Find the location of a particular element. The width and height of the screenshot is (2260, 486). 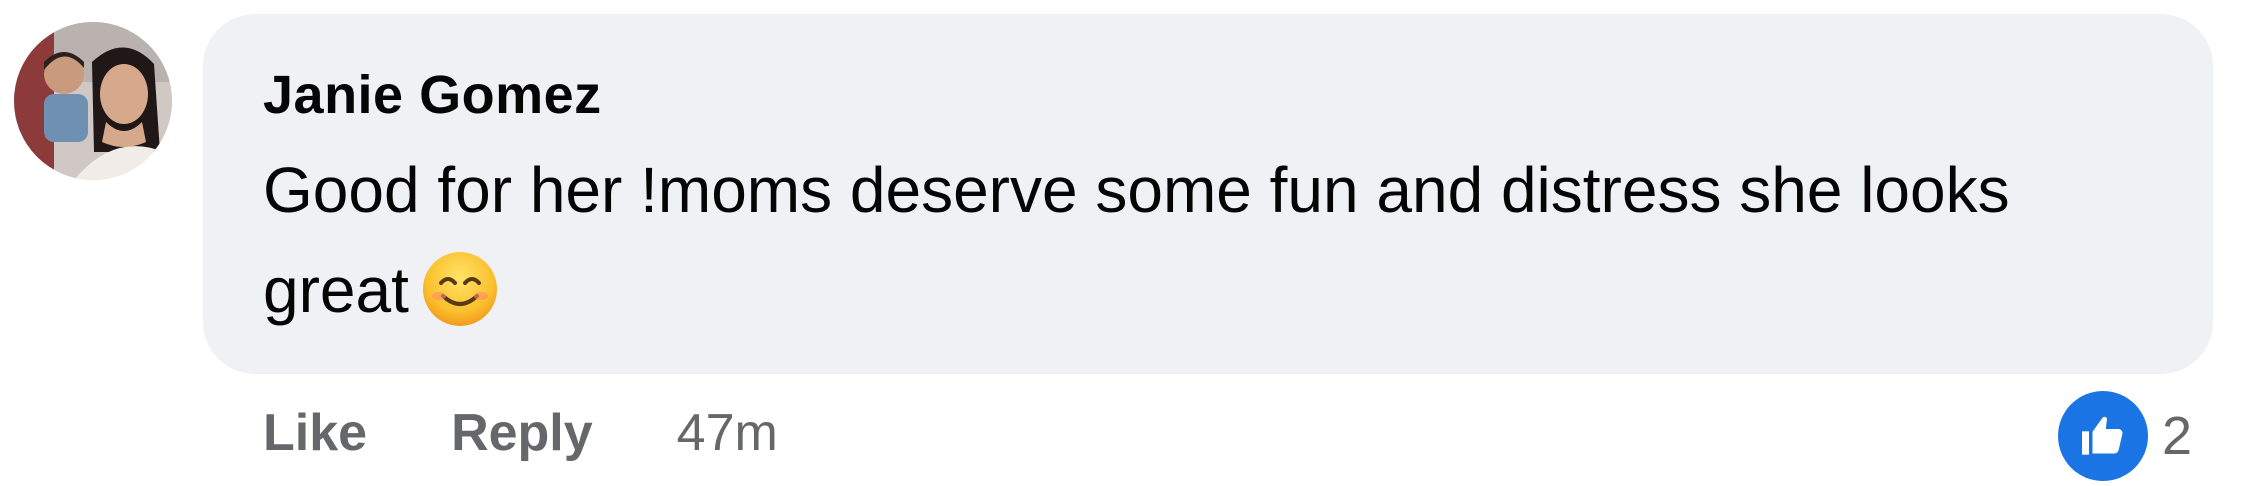

smiling-face-emoji-icon is located at coordinates (460, 289).